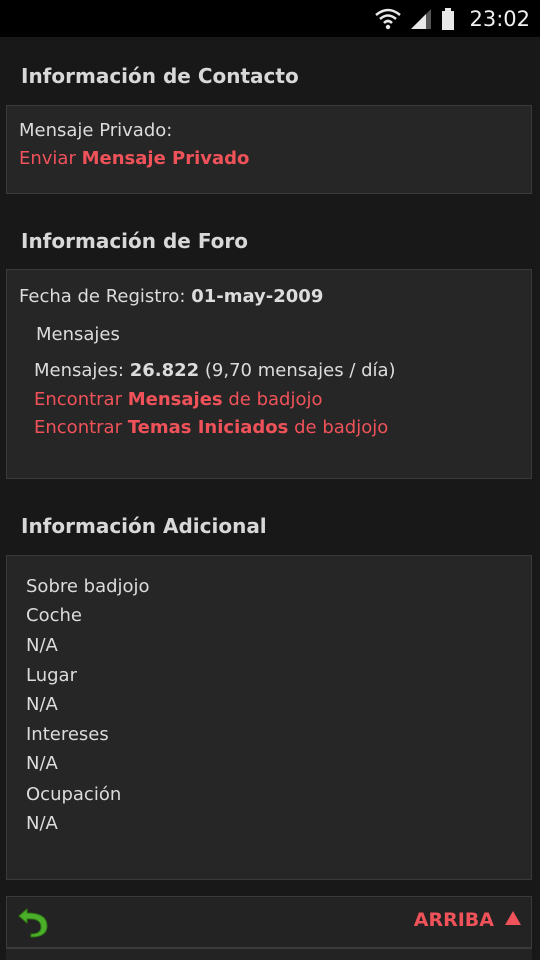  Describe the element at coordinates (208, 427) in the screenshot. I see `find-threads-bold: Temas Iniciados` at that location.